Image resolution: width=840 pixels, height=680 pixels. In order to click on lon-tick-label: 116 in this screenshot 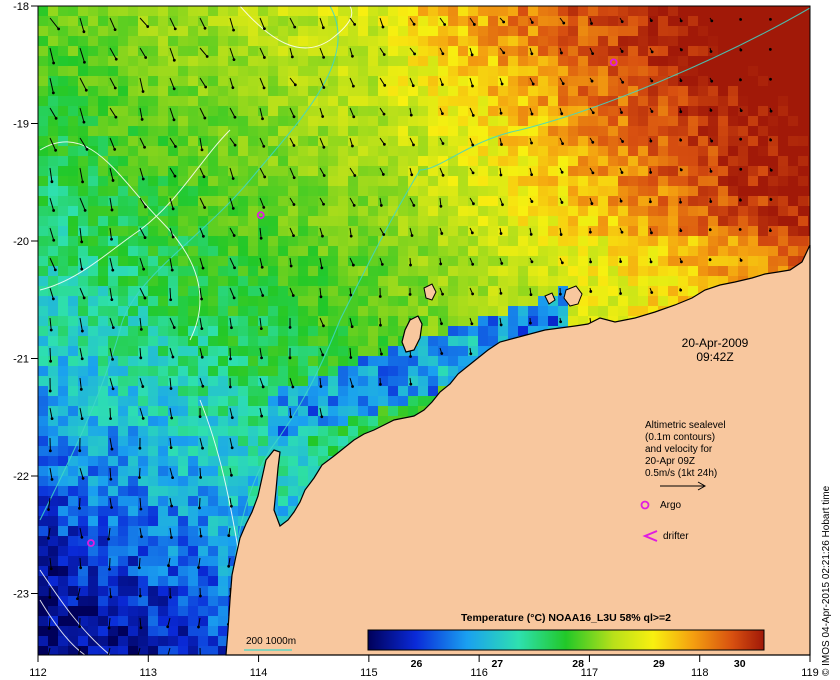, I will do `click(479, 673)`.